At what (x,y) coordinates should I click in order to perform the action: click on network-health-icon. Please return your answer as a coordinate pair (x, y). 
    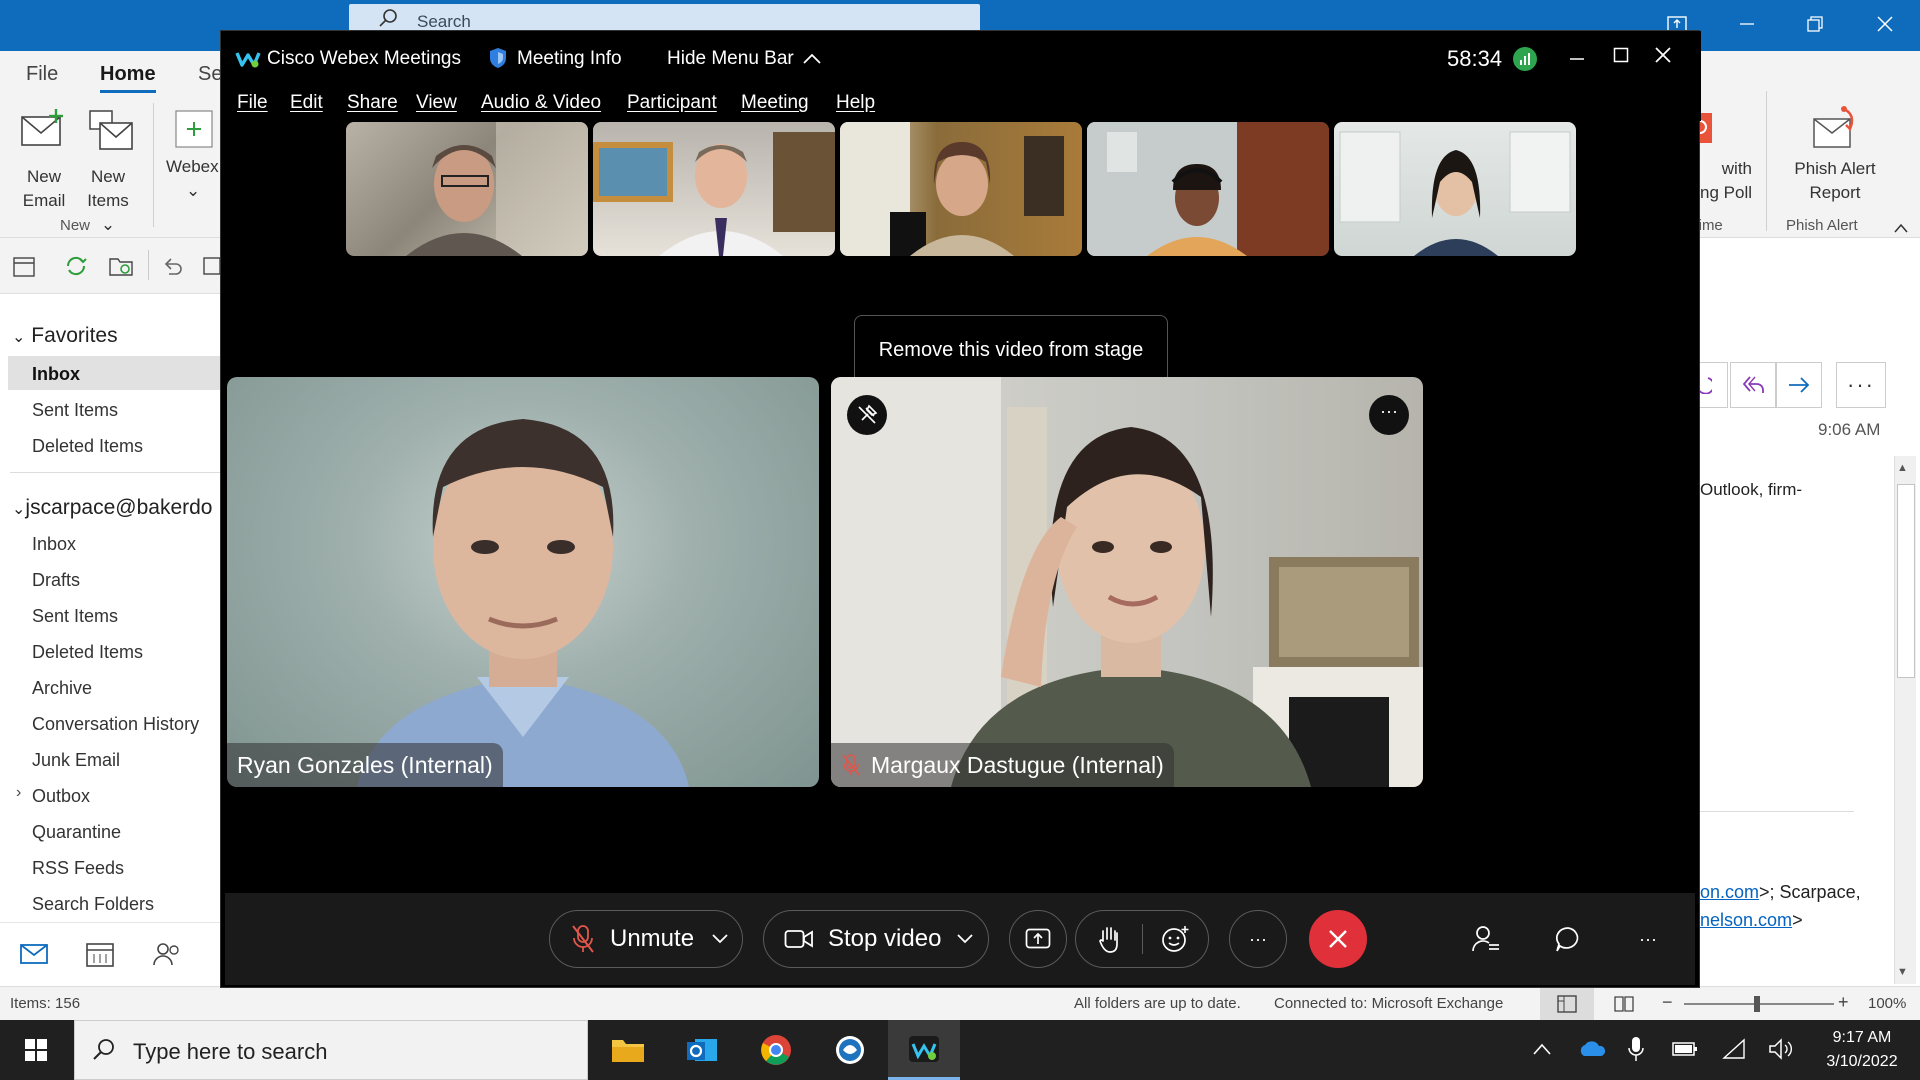
    Looking at the image, I should click on (1525, 59).